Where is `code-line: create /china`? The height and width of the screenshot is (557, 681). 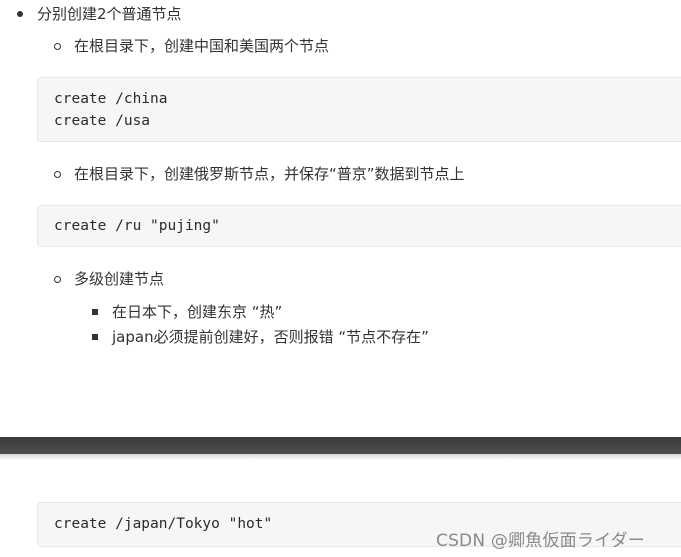
code-line: create /china is located at coordinates (111, 99).